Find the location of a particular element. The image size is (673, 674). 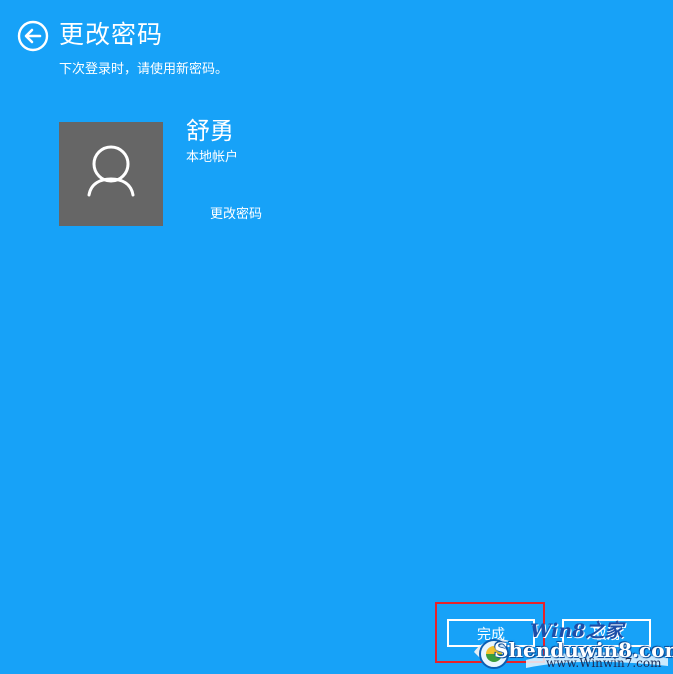

user-silhouette-icon is located at coordinates (111, 171).